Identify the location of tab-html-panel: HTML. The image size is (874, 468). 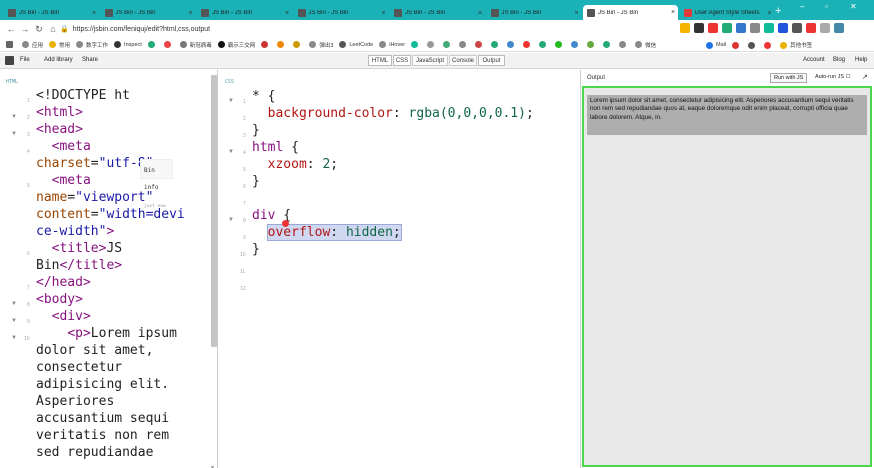
(380, 60).